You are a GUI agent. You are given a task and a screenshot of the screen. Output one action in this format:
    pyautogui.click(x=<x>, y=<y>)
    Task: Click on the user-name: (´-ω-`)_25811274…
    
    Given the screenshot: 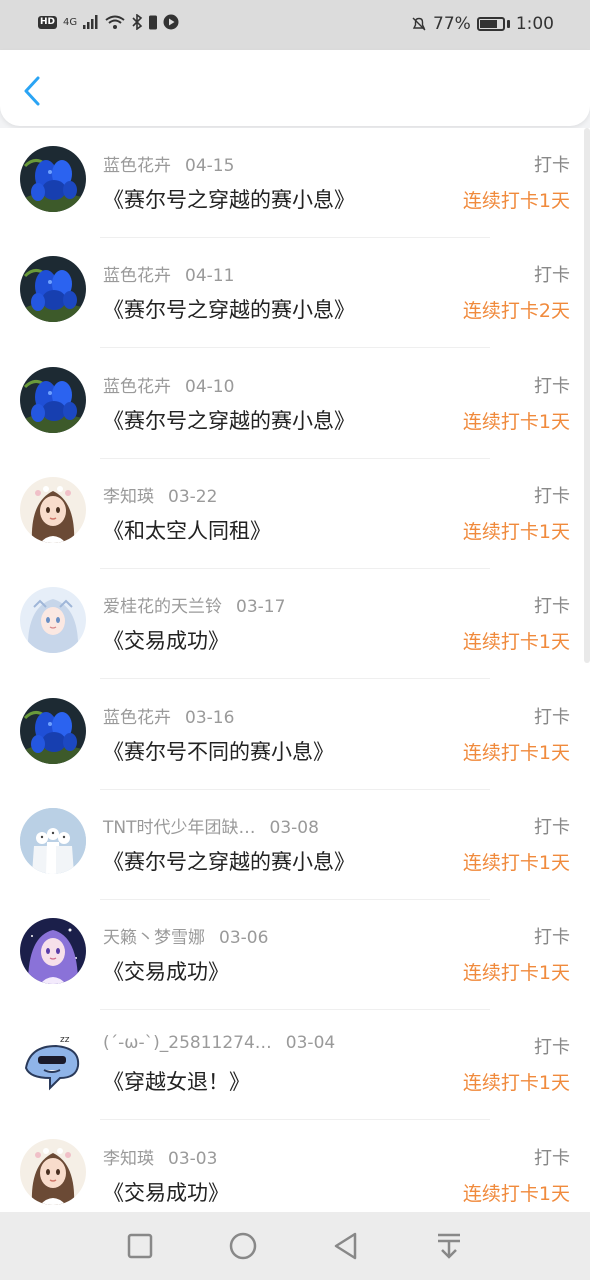 What is the action you would take?
    pyautogui.click(x=187, y=1043)
    